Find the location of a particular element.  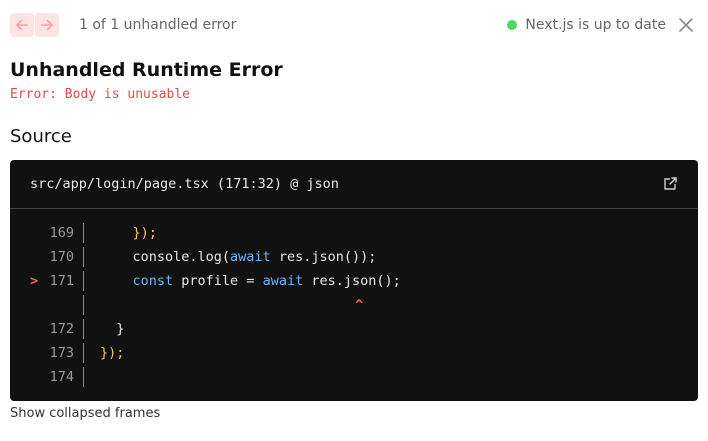

code-text: console.log(await res.json()); is located at coordinates (238, 257).